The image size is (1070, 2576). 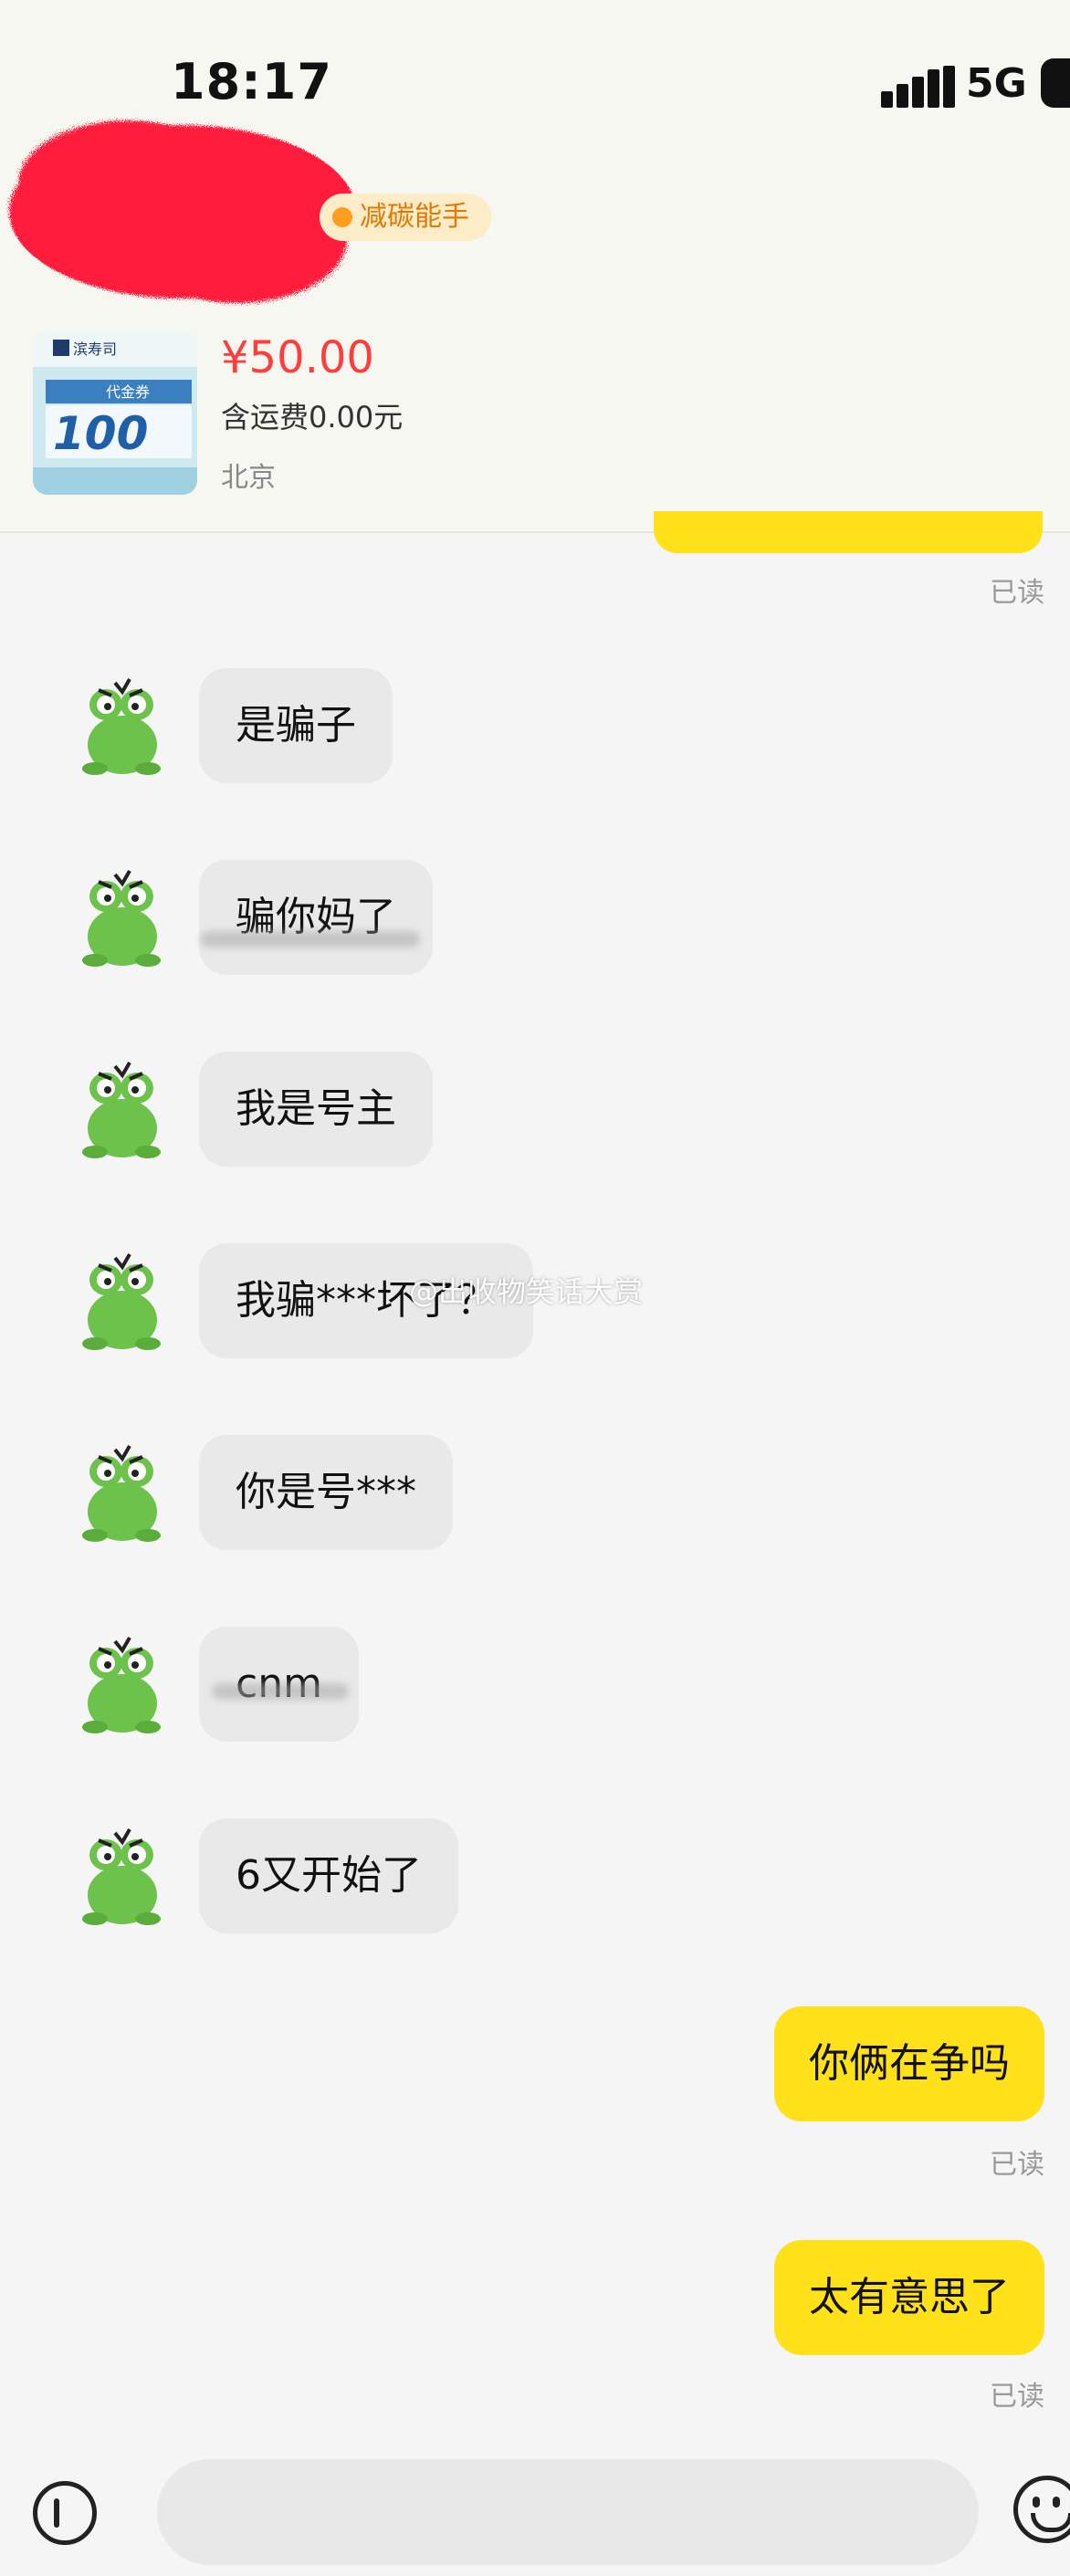 I want to click on network-type: 5G, so click(x=996, y=83).